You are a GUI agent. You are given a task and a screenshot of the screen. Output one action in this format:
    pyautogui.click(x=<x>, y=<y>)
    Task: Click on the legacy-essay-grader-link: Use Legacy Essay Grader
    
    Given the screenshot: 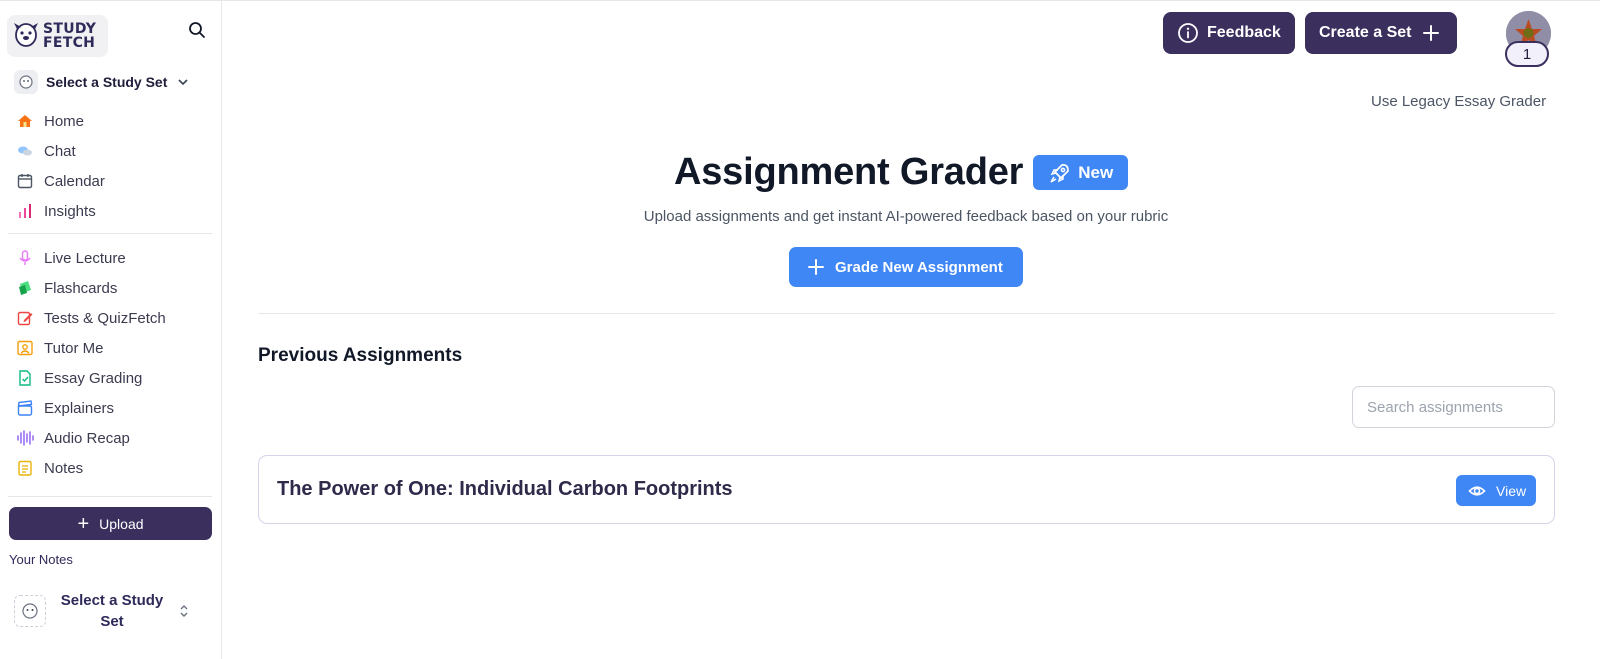 What is the action you would take?
    pyautogui.click(x=1458, y=101)
    